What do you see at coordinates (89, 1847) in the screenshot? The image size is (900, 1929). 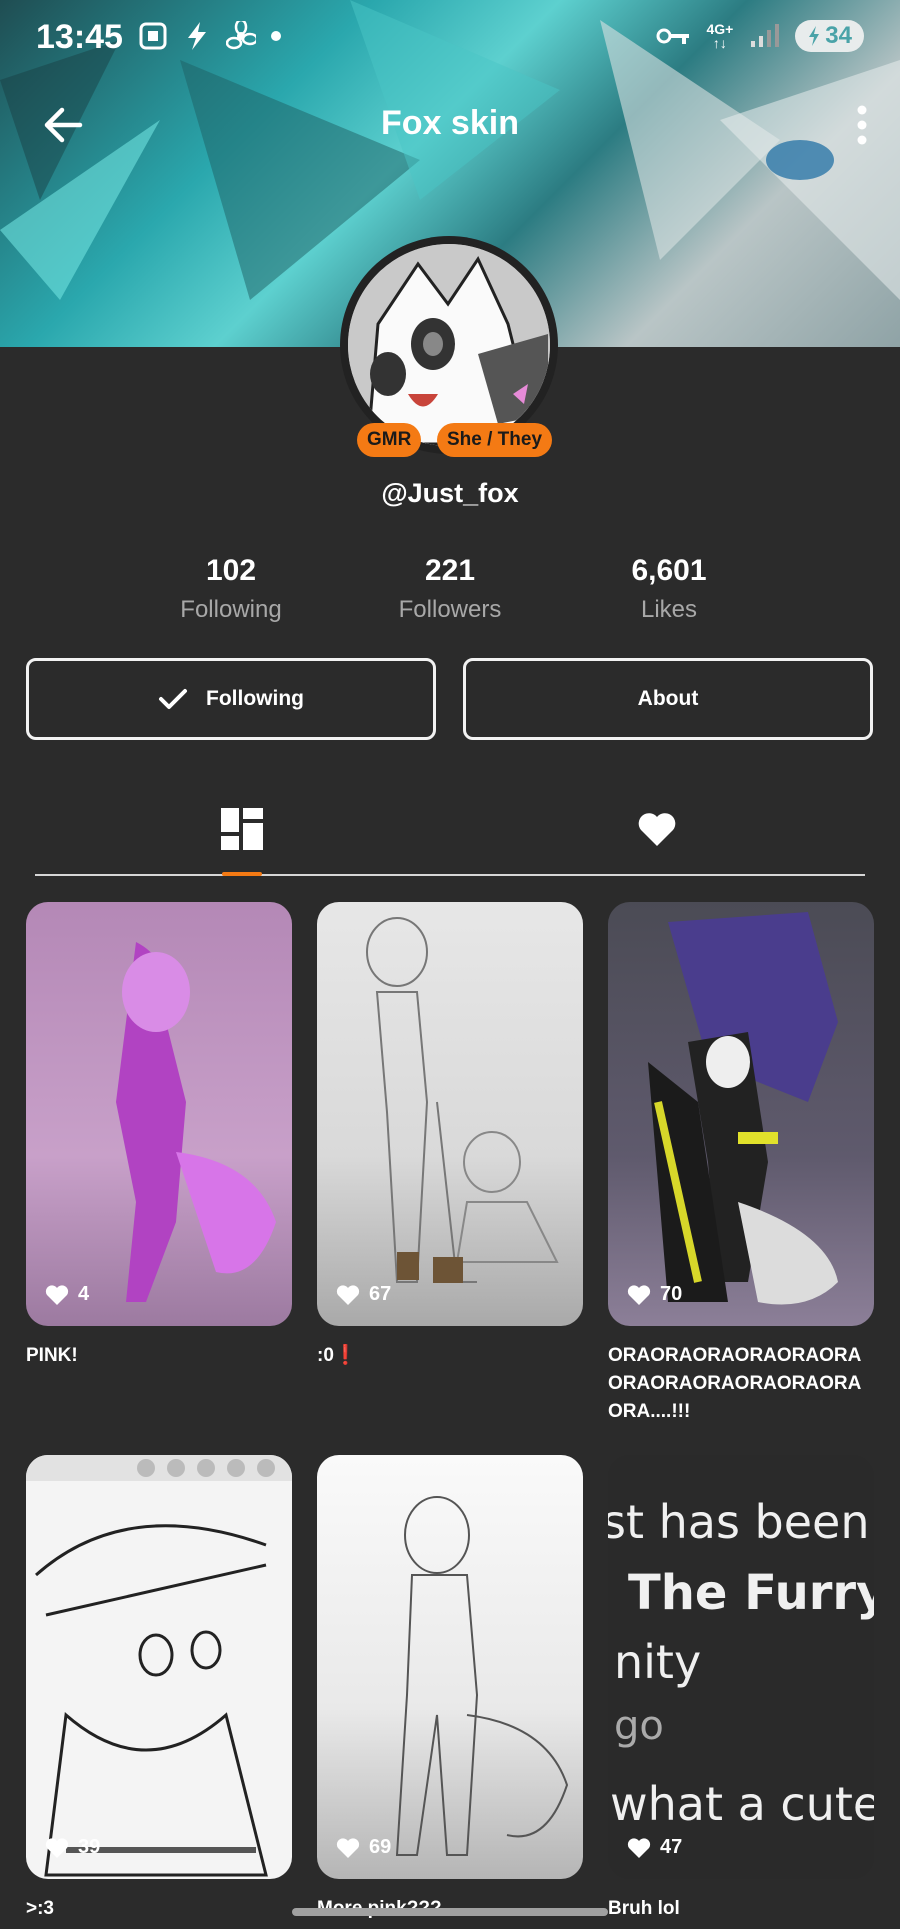 I see `post-likes-count-4: 39` at bounding box center [89, 1847].